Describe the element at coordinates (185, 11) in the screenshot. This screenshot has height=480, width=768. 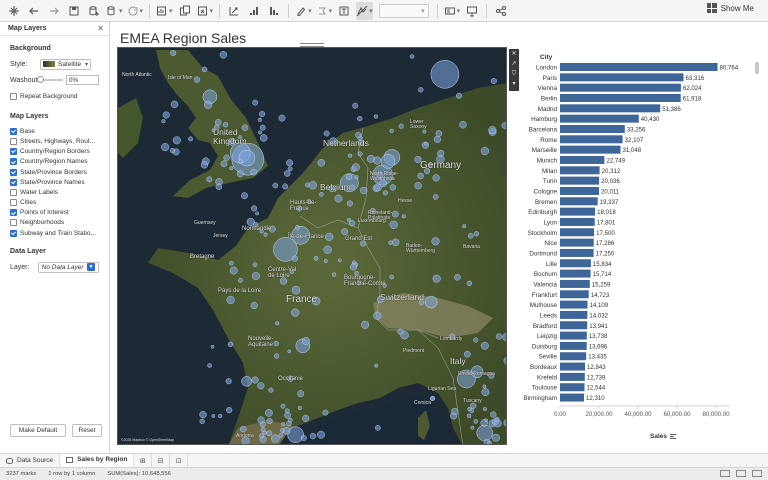
I see `duplicate-sheet-icon` at that location.